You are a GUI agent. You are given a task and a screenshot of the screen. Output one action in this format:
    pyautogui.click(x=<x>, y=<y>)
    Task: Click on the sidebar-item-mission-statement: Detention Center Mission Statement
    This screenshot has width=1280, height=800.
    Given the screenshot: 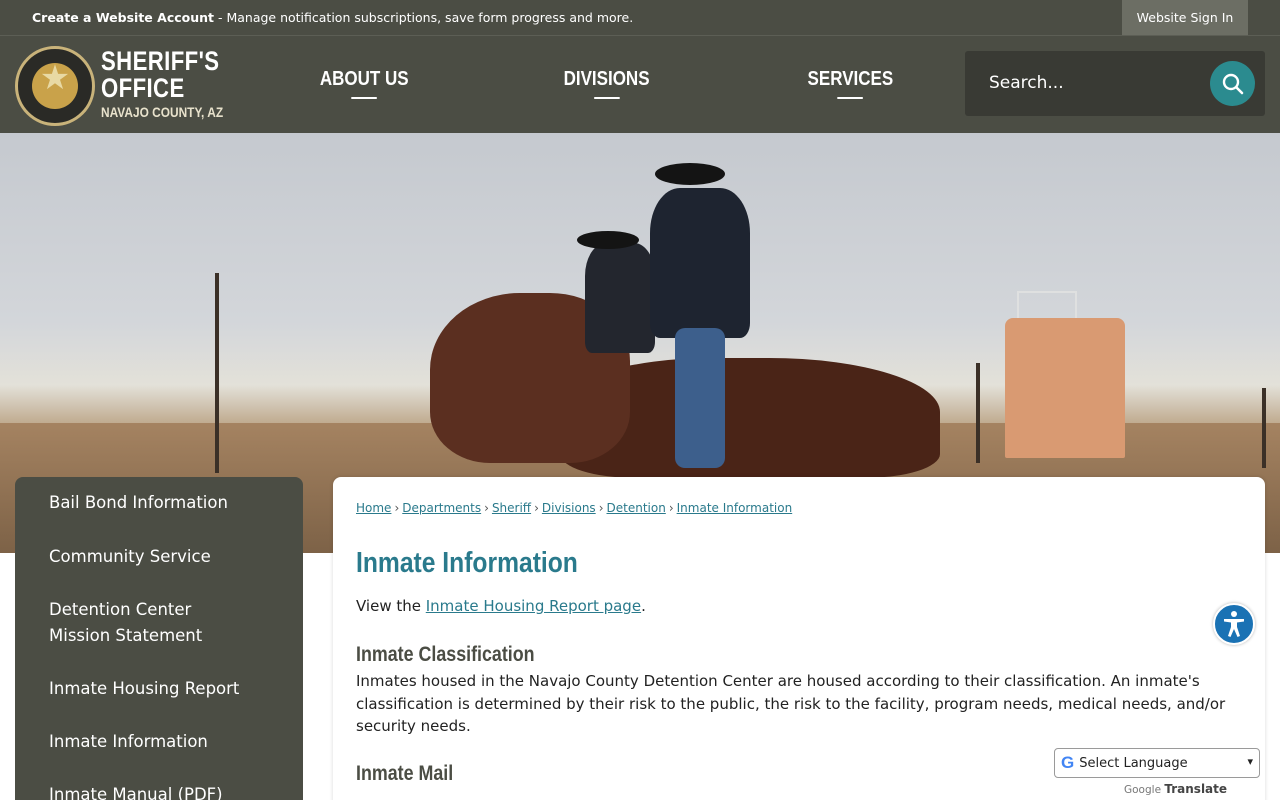 What is the action you would take?
    pyautogui.click(x=139, y=623)
    